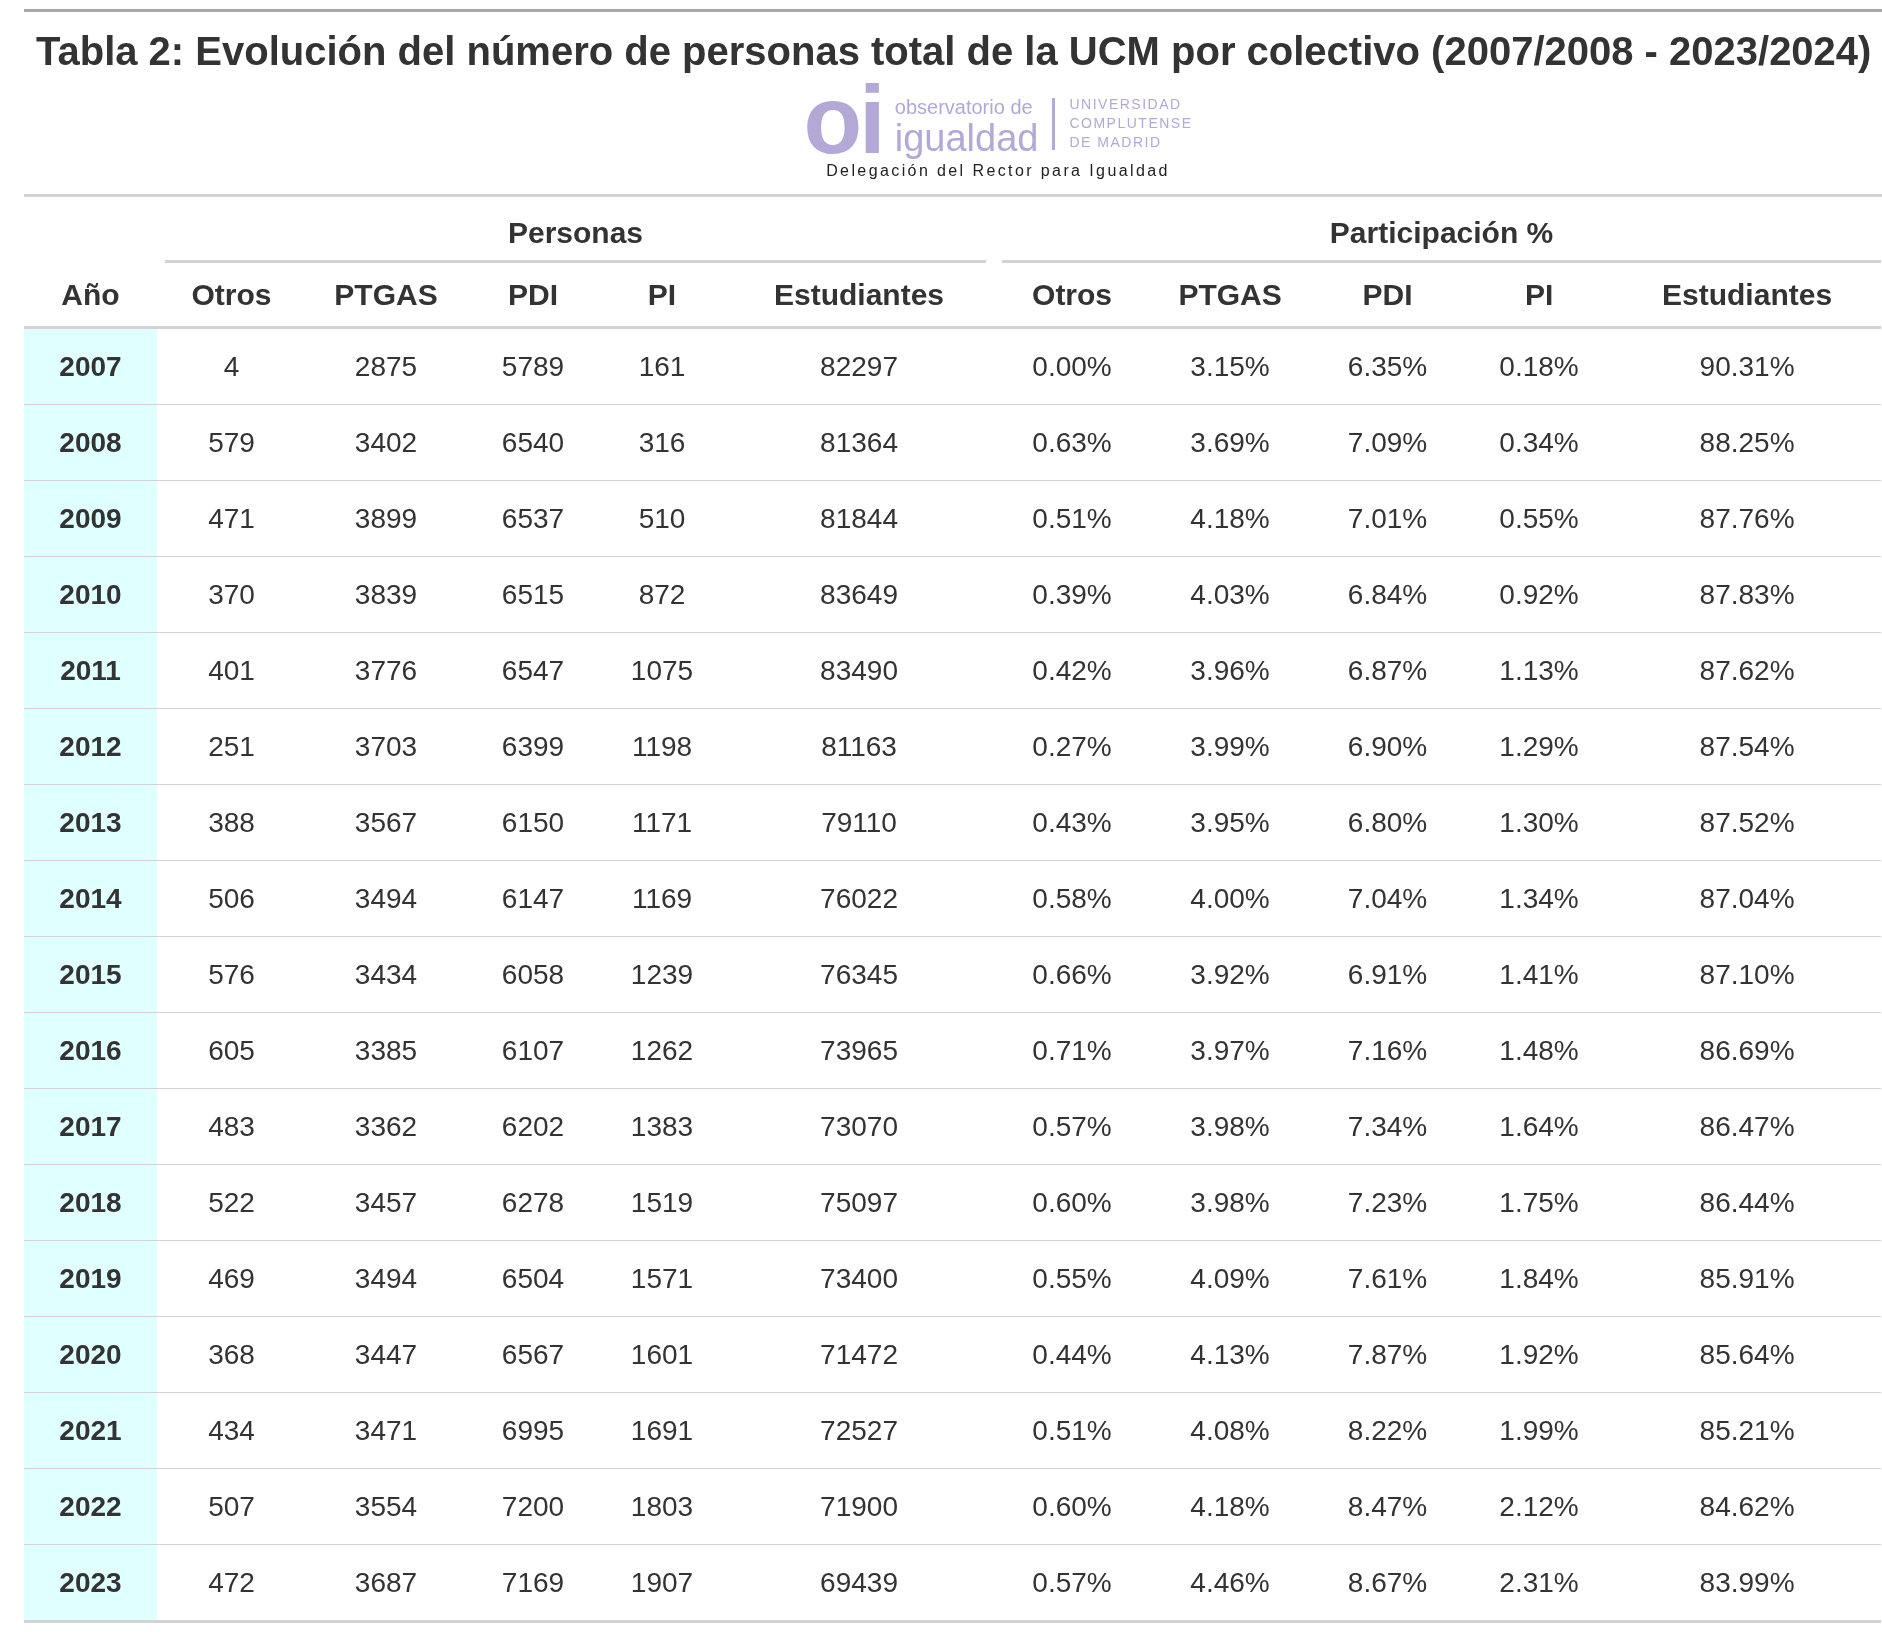 The image size is (1882, 1644). Describe the element at coordinates (1072, 670) in the screenshot. I see `table-cell: 0.42%` at that location.